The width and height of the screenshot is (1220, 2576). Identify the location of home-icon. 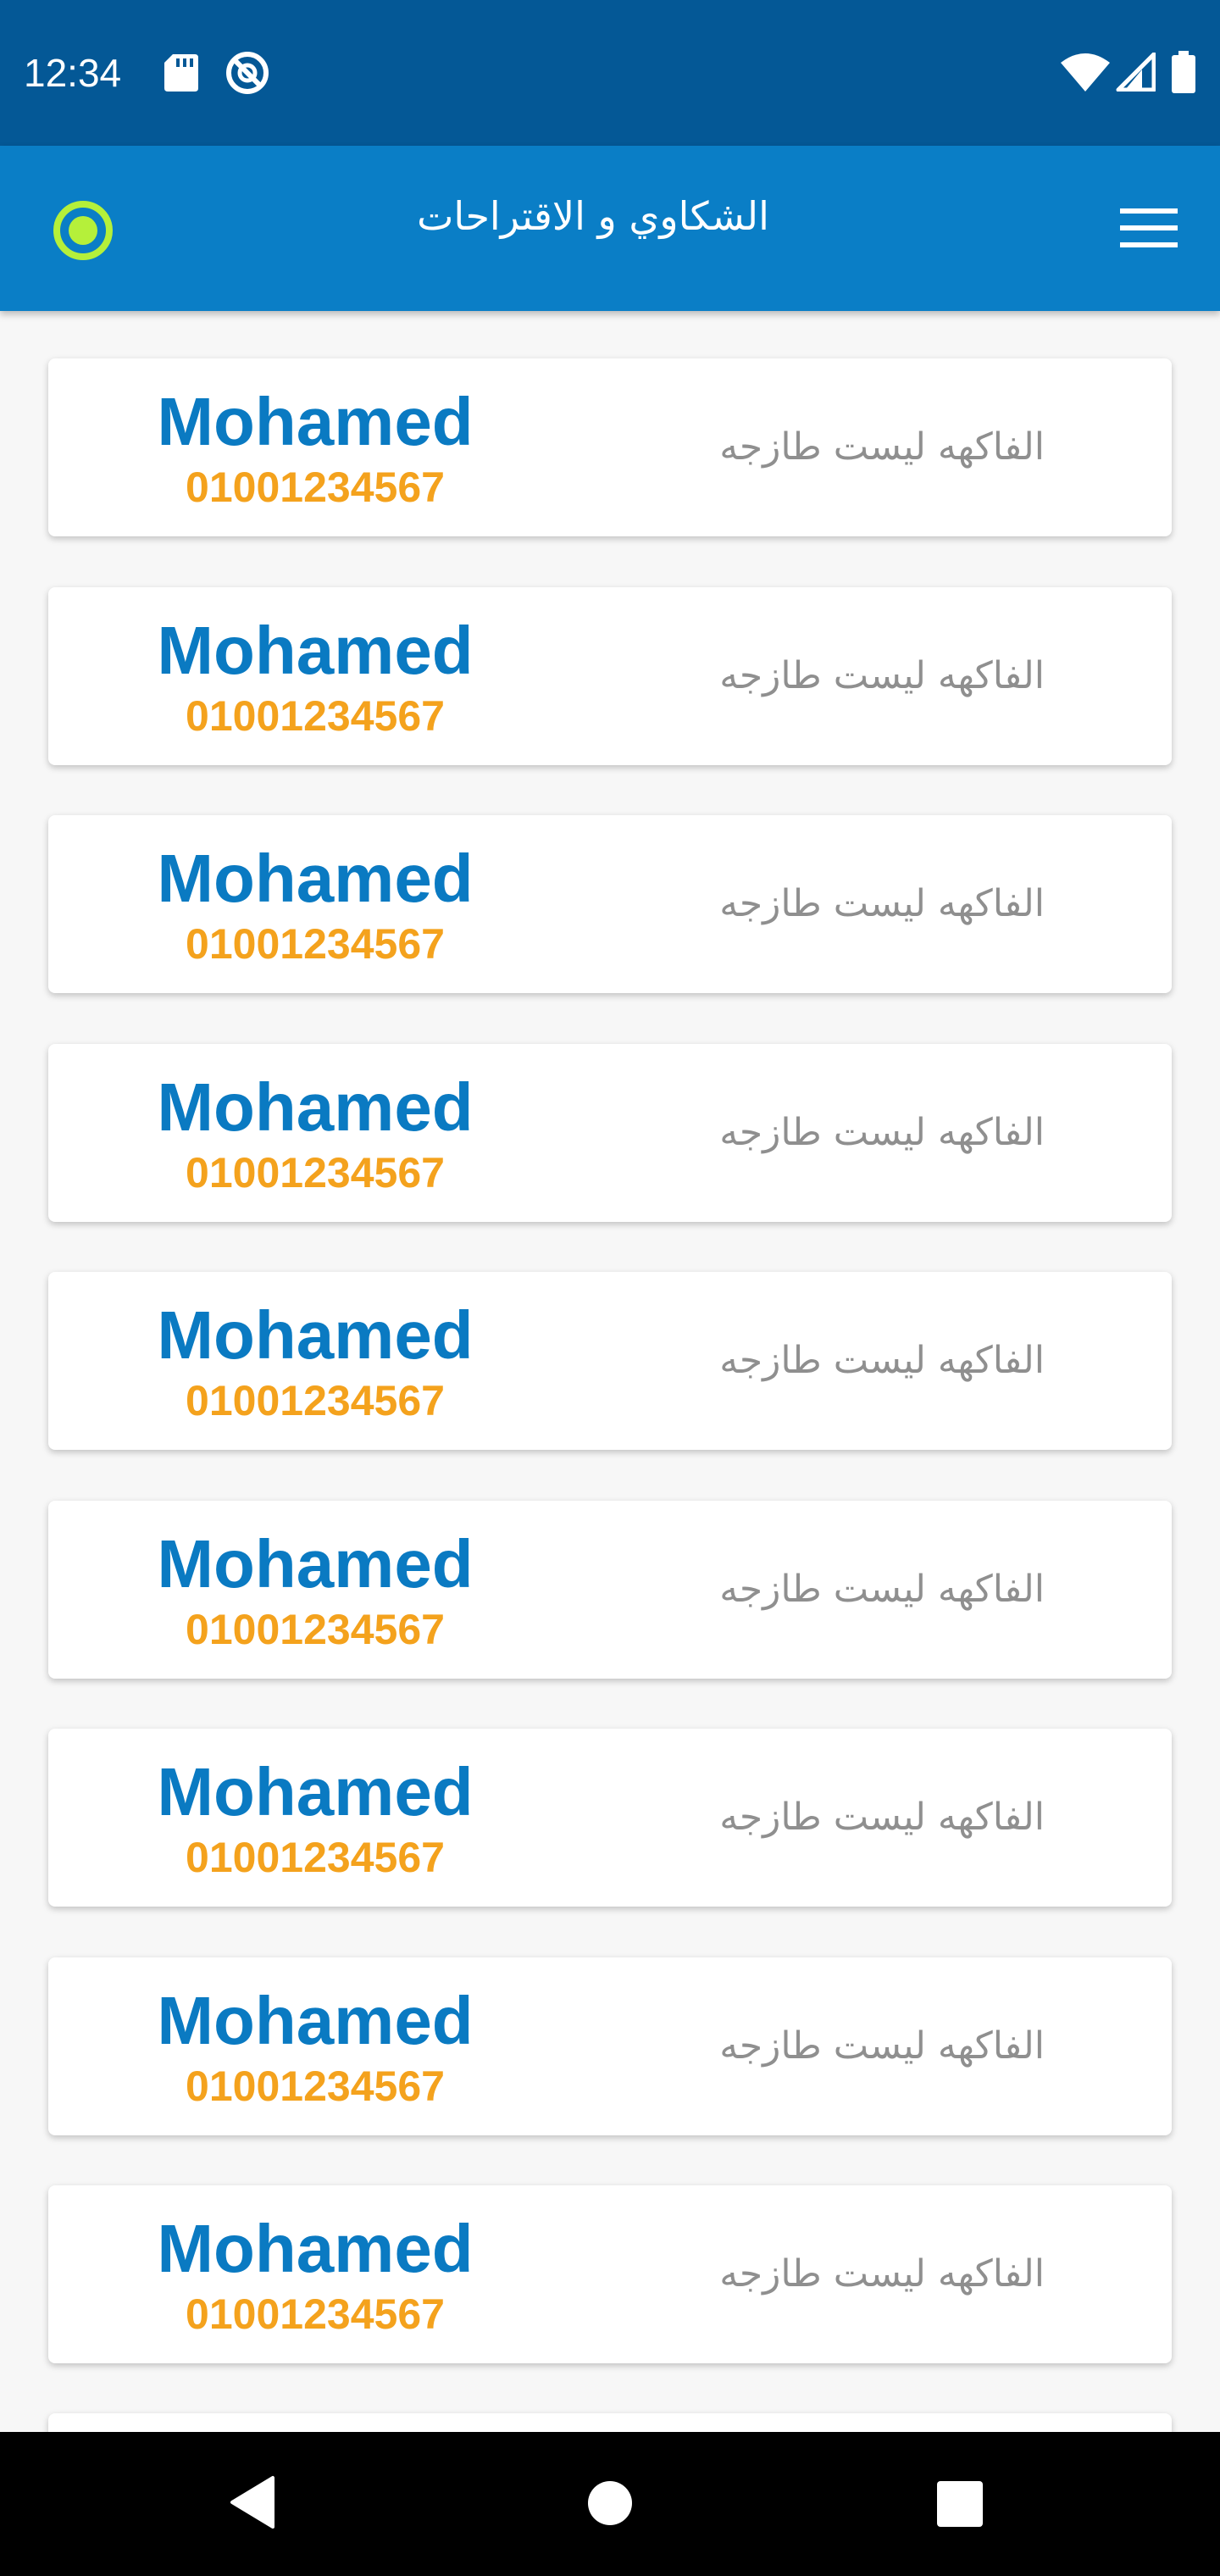
(610, 2504).